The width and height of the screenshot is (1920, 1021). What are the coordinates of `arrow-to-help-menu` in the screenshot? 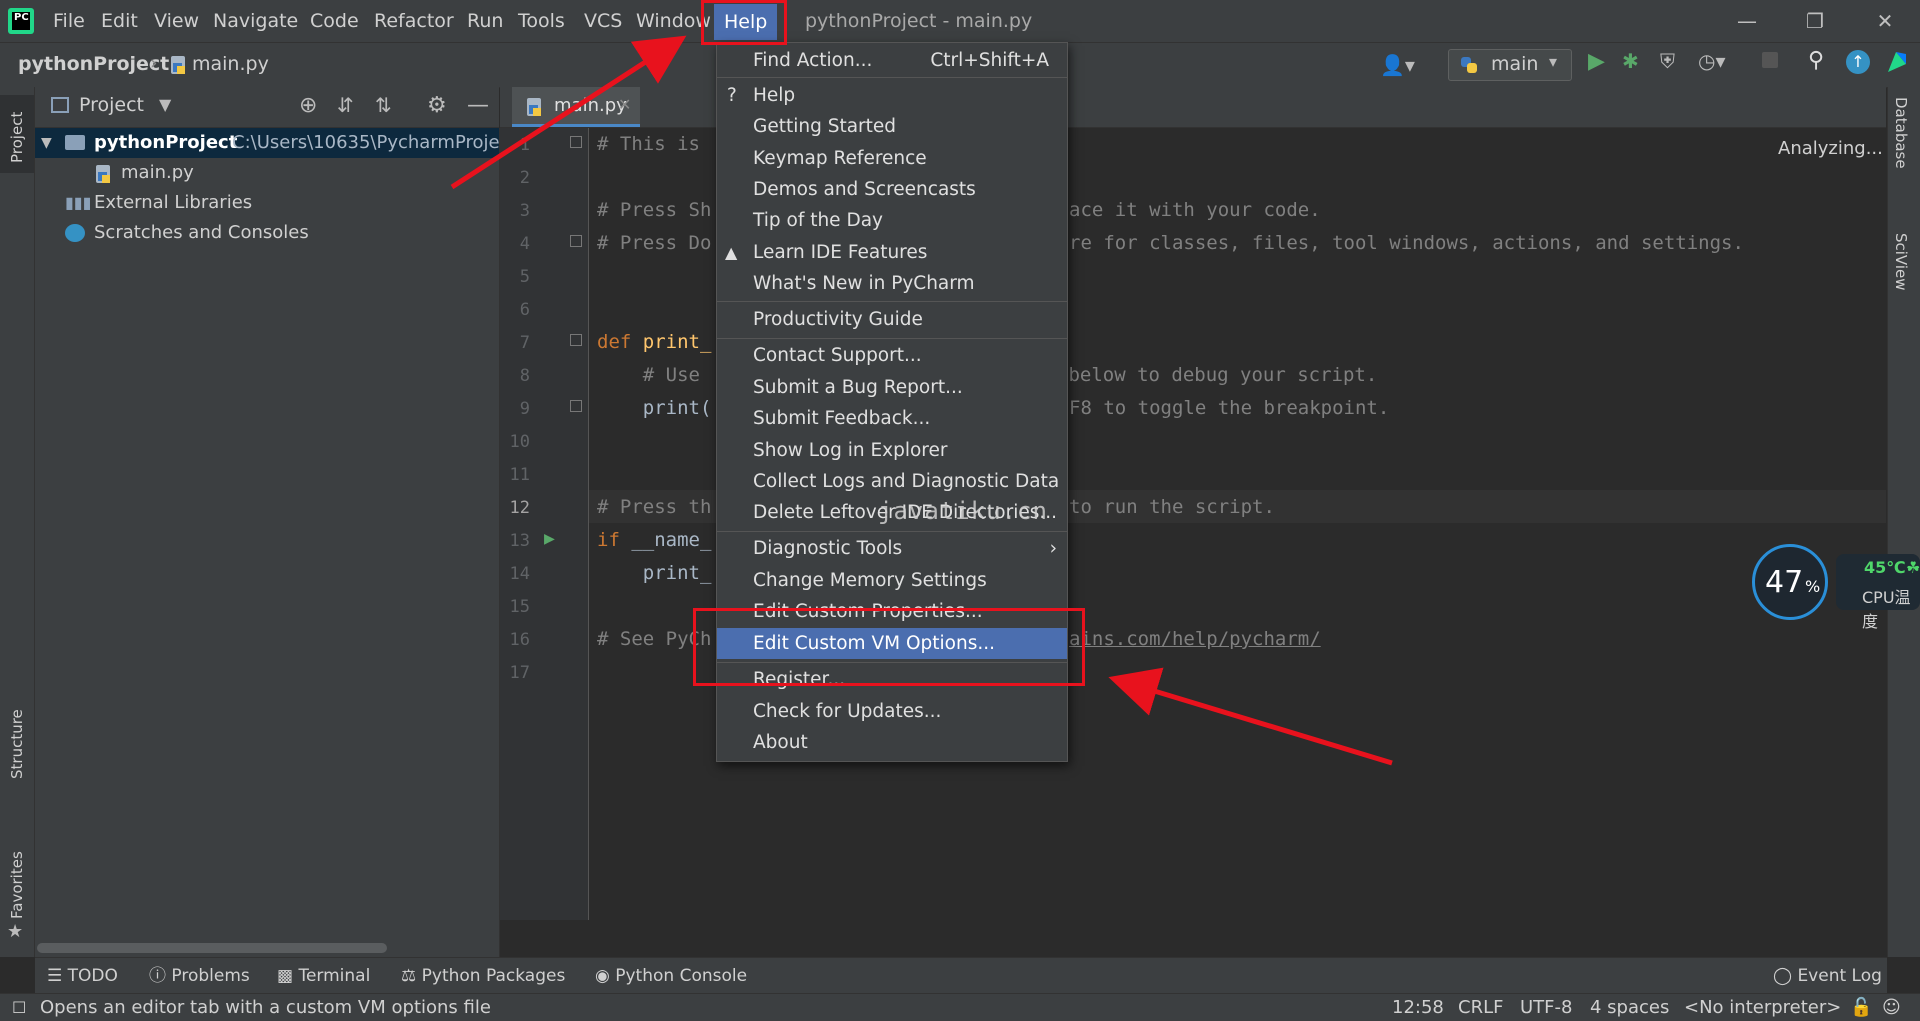 It's located at (568, 112).